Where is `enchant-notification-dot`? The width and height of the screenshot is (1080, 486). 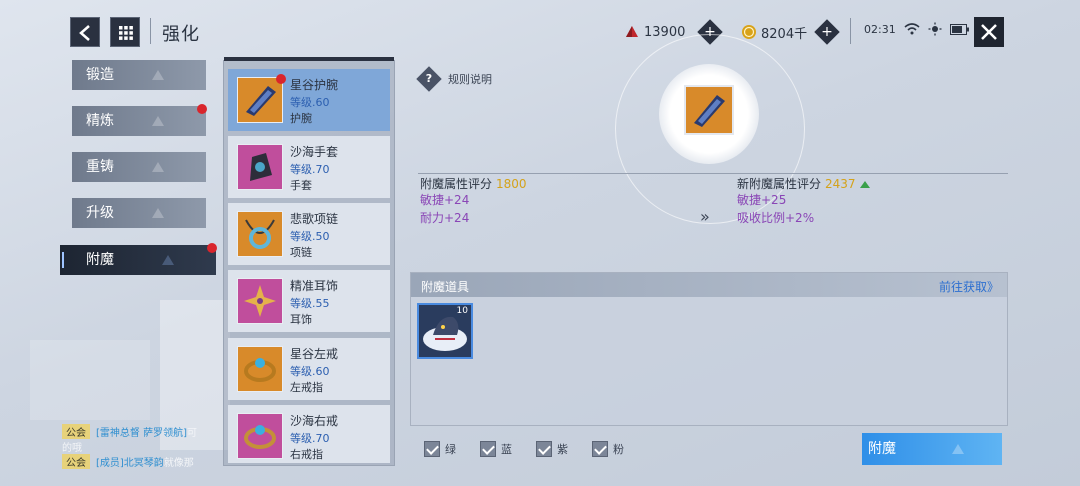
enchant-notification-dot is located at coordinates (212, 248).